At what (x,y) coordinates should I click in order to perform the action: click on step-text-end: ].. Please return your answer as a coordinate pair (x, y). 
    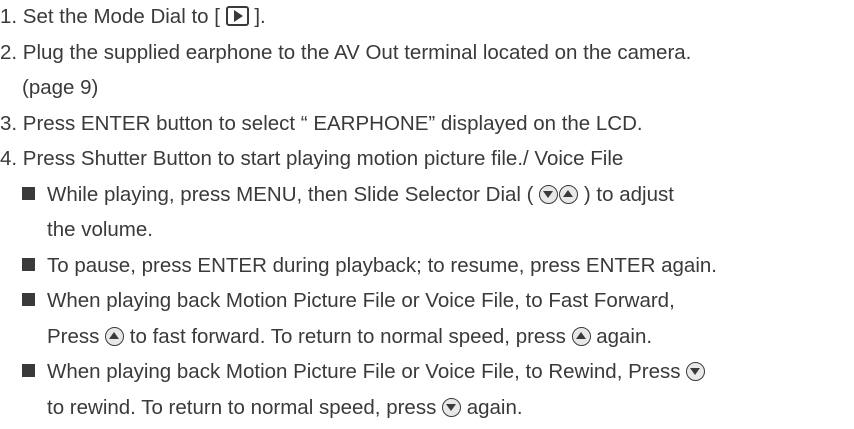
    Looking at the image, I should click on (257, 16).